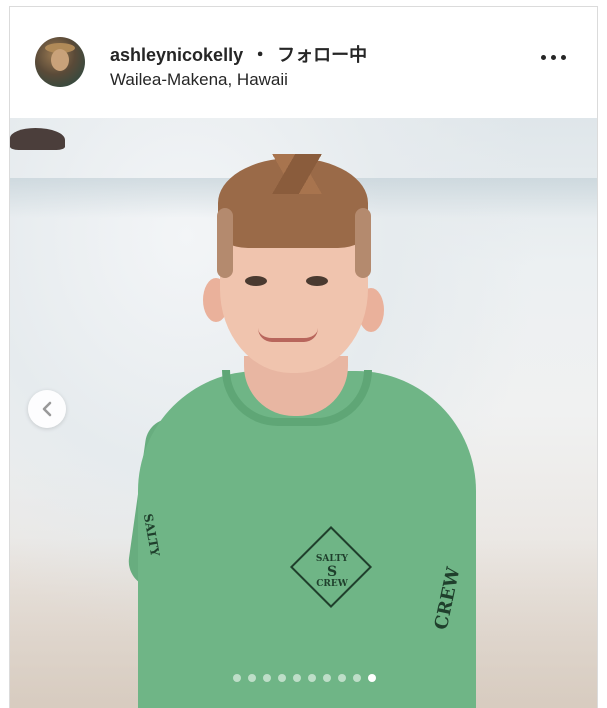  I want to click on more-options-icon, so click(554, 57).